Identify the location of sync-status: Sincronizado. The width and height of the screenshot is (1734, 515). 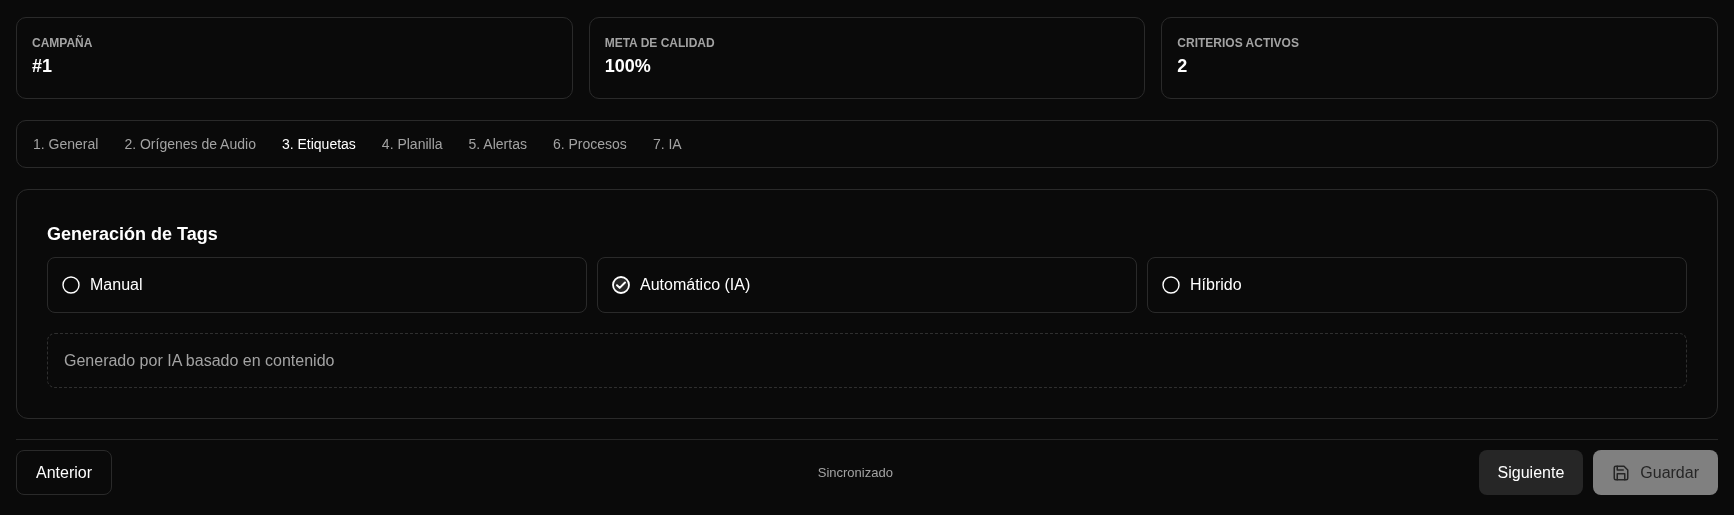
(855, 472).